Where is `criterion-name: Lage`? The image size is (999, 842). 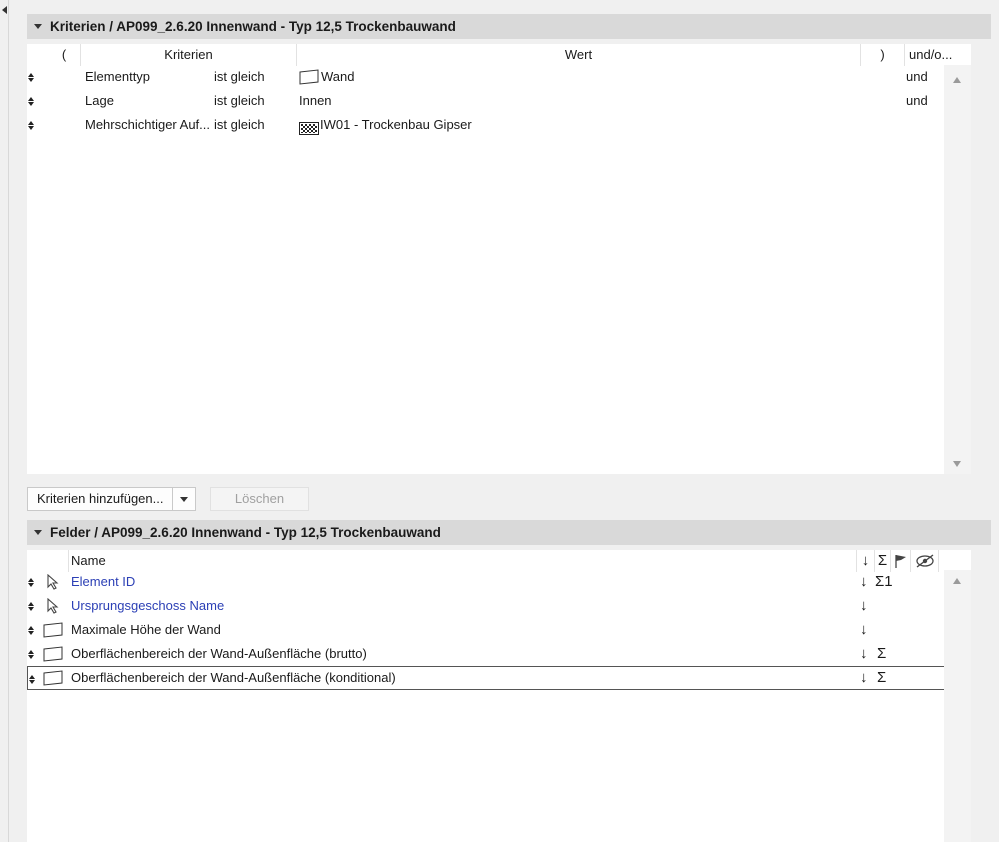
criterion-name: Lage is located at coordinates (99, 100).